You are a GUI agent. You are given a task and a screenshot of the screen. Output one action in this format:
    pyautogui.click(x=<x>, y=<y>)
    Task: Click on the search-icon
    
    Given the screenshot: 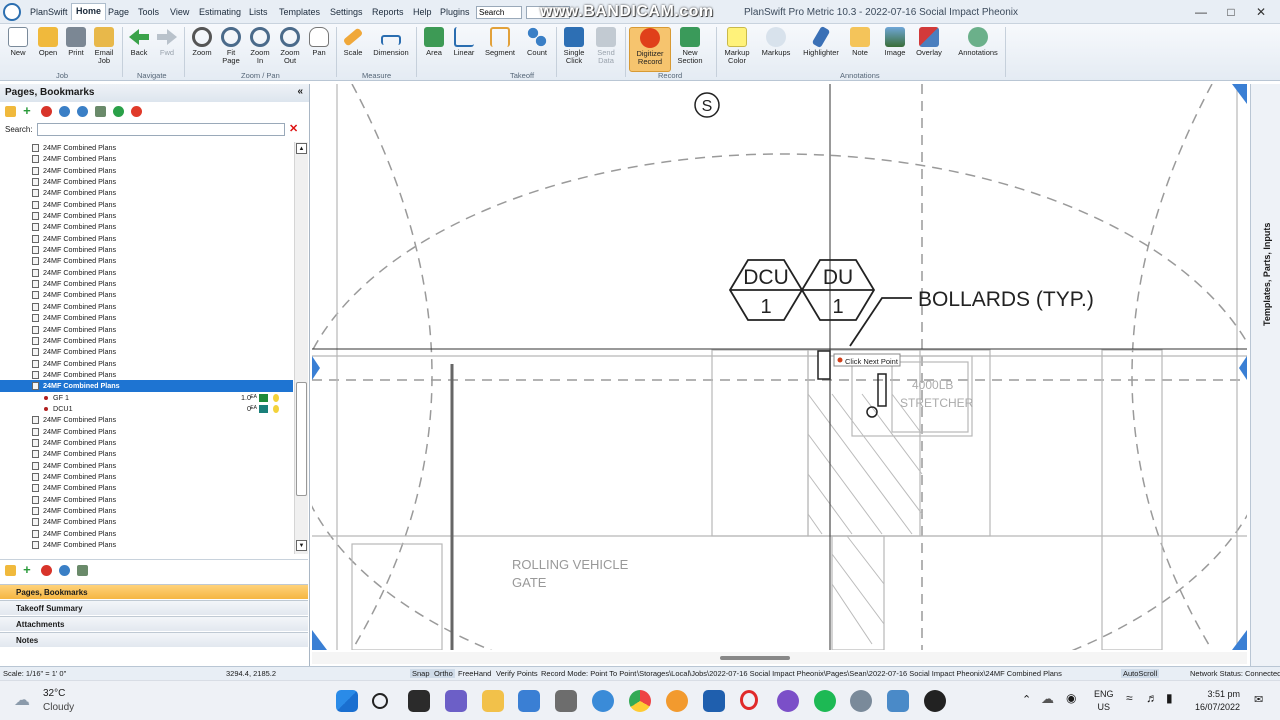 What is the action you would take?
    pyautogui.click(x=380, y=701)
    